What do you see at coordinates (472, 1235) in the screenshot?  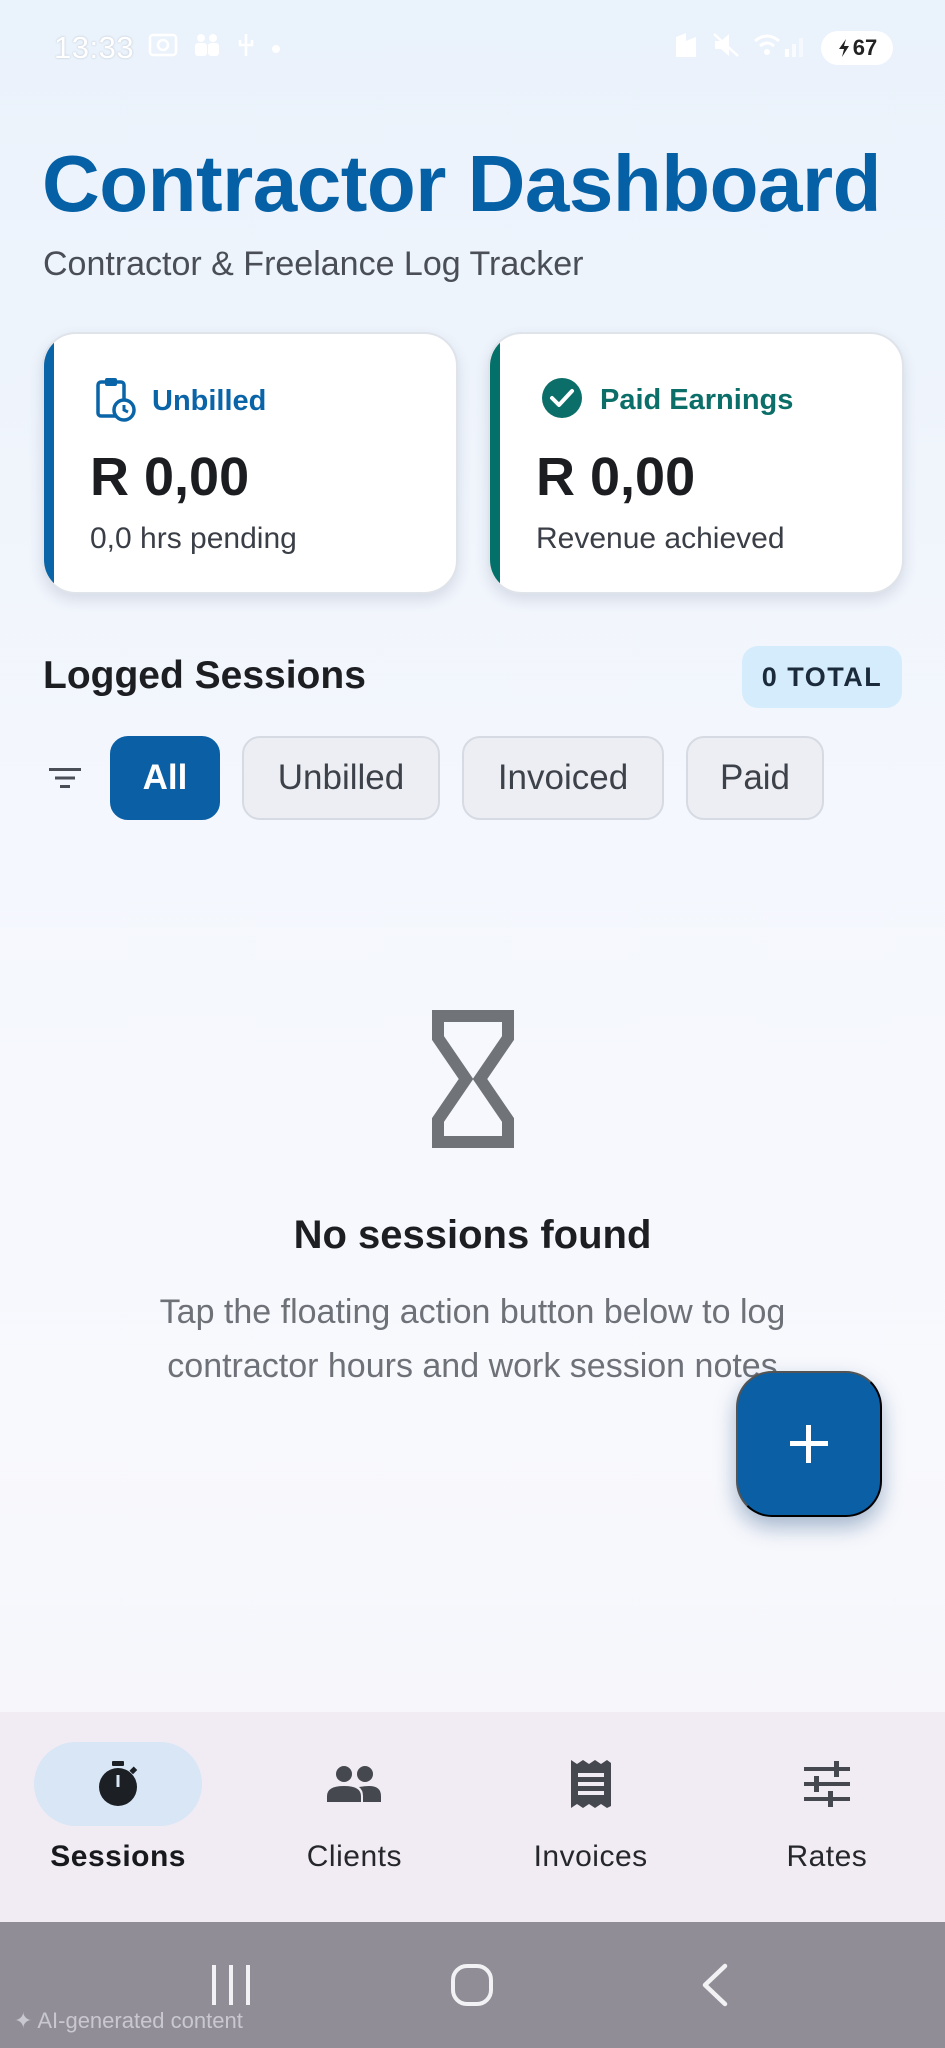 I see `empty-state-title: No sessions found` at bounding box center [472, 1235].